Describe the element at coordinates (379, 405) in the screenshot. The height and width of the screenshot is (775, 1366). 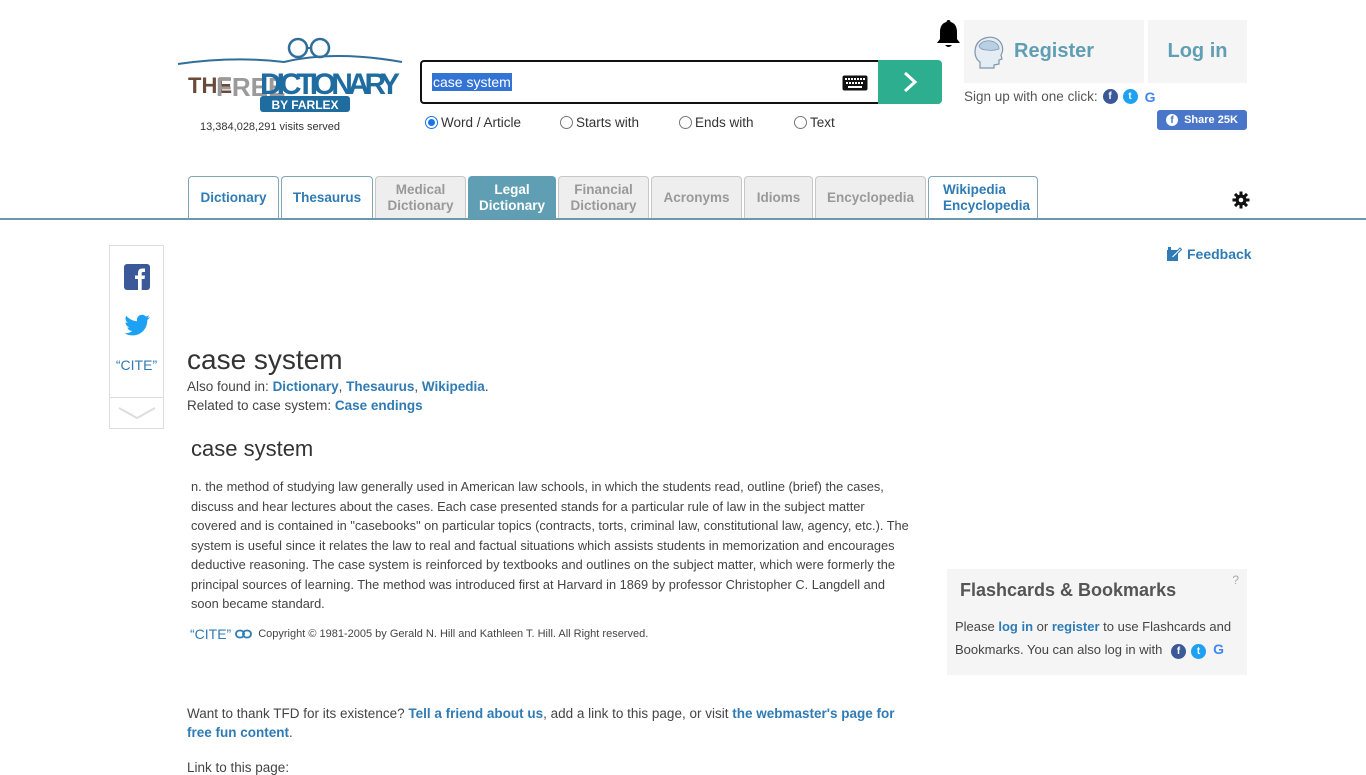
I see `related-case-endings-link: Case endings` at that location.